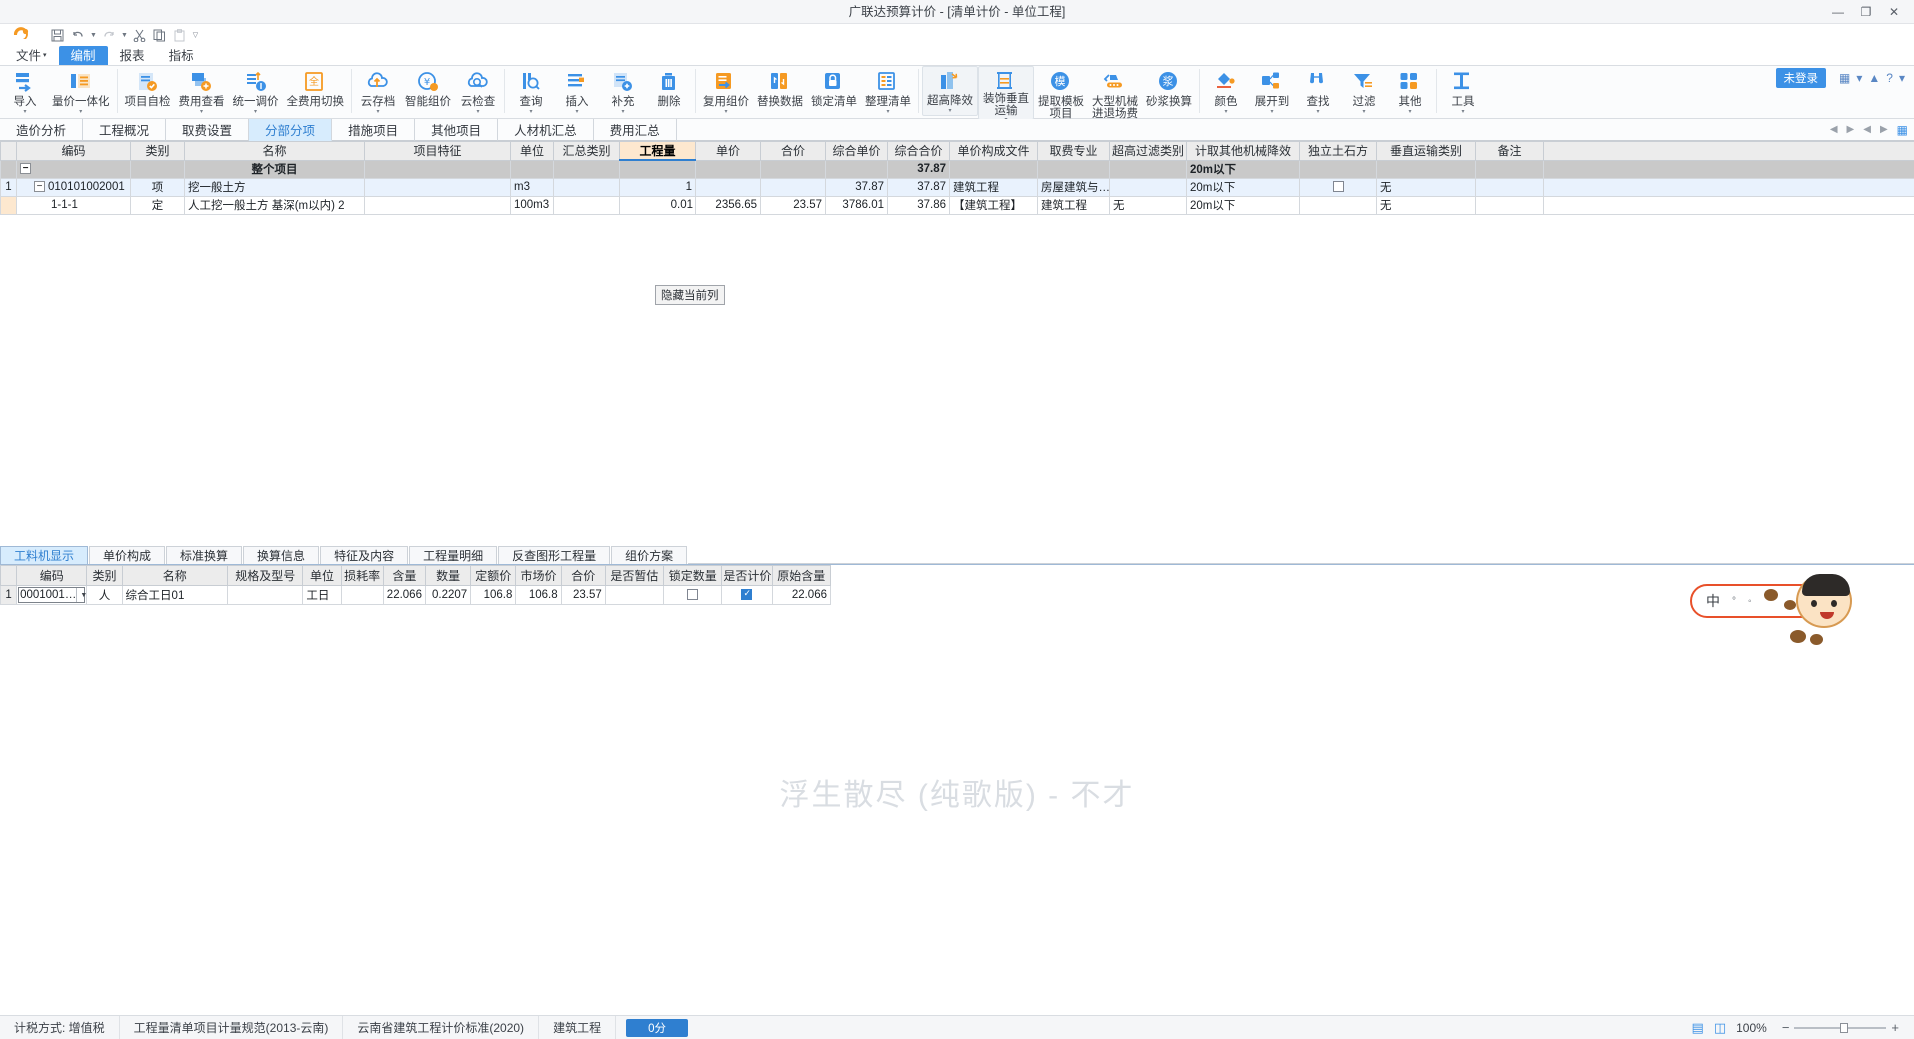 This screenshot has height=1039, width=1914. I want to click on tab-measure-items: 措施项目, so click(374, 130).